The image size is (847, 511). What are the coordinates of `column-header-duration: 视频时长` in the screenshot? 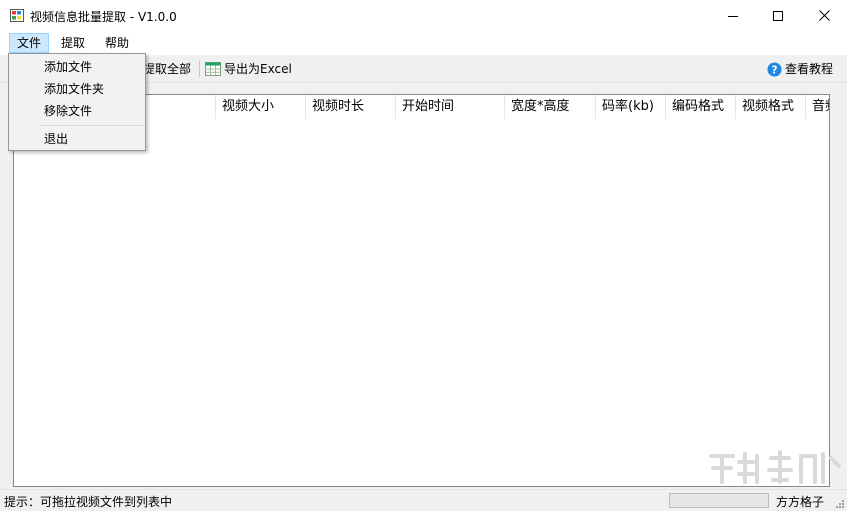 It's located at (351, 107).